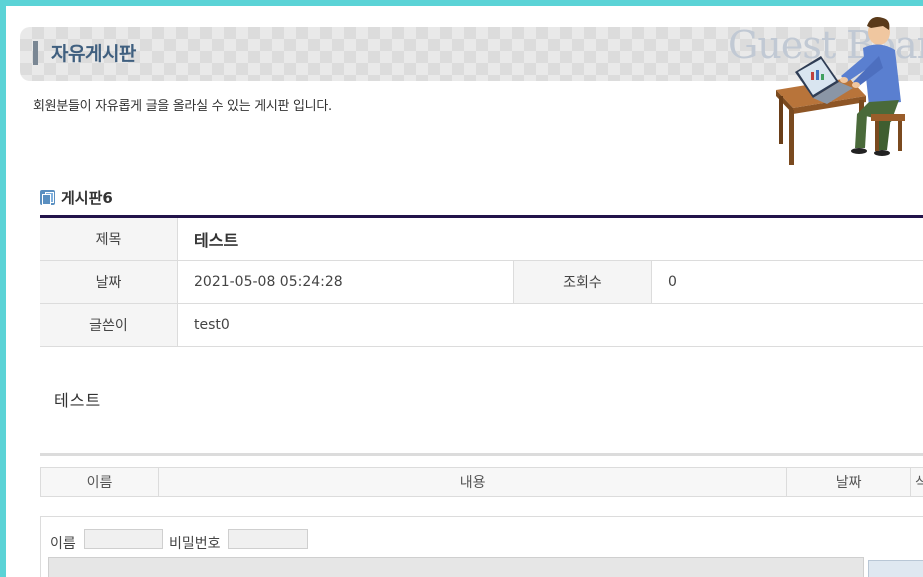  Describe the element at coordinates (109, 239) in the screenshot. I see `subject-label: 제목` at that location.